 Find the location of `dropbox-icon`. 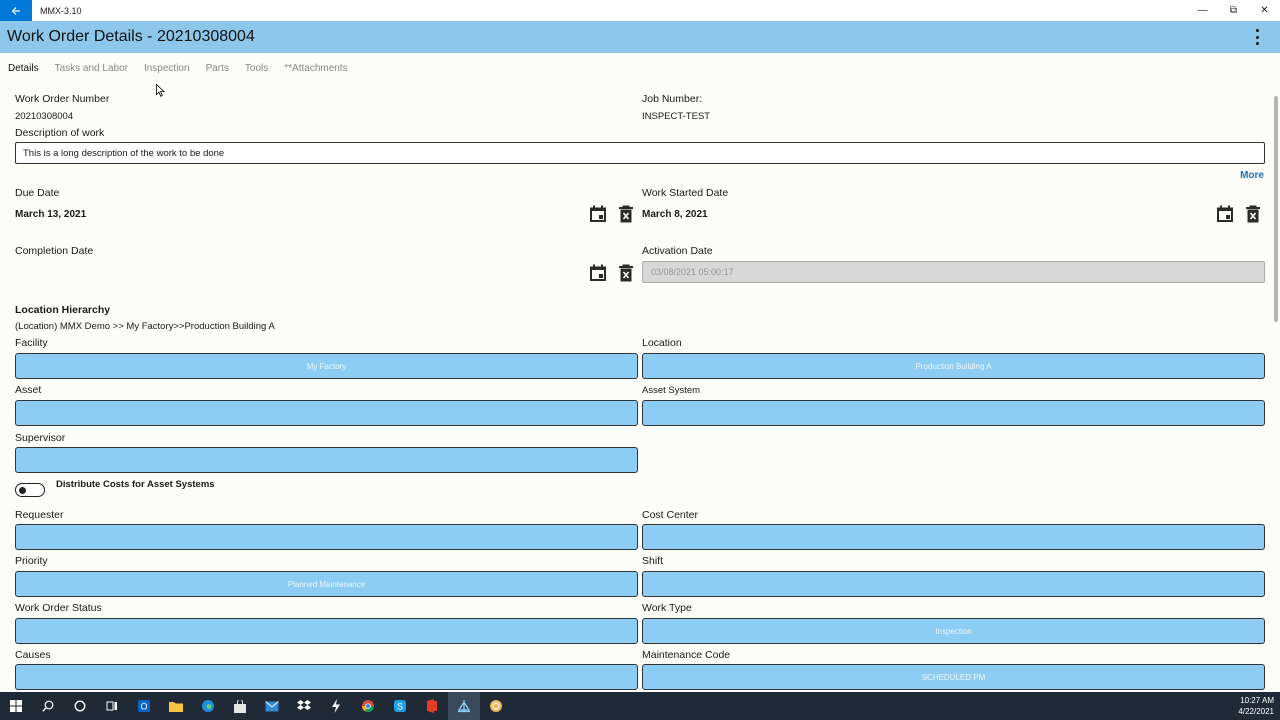

dropbox-icon is located at coordinates (304, 706).